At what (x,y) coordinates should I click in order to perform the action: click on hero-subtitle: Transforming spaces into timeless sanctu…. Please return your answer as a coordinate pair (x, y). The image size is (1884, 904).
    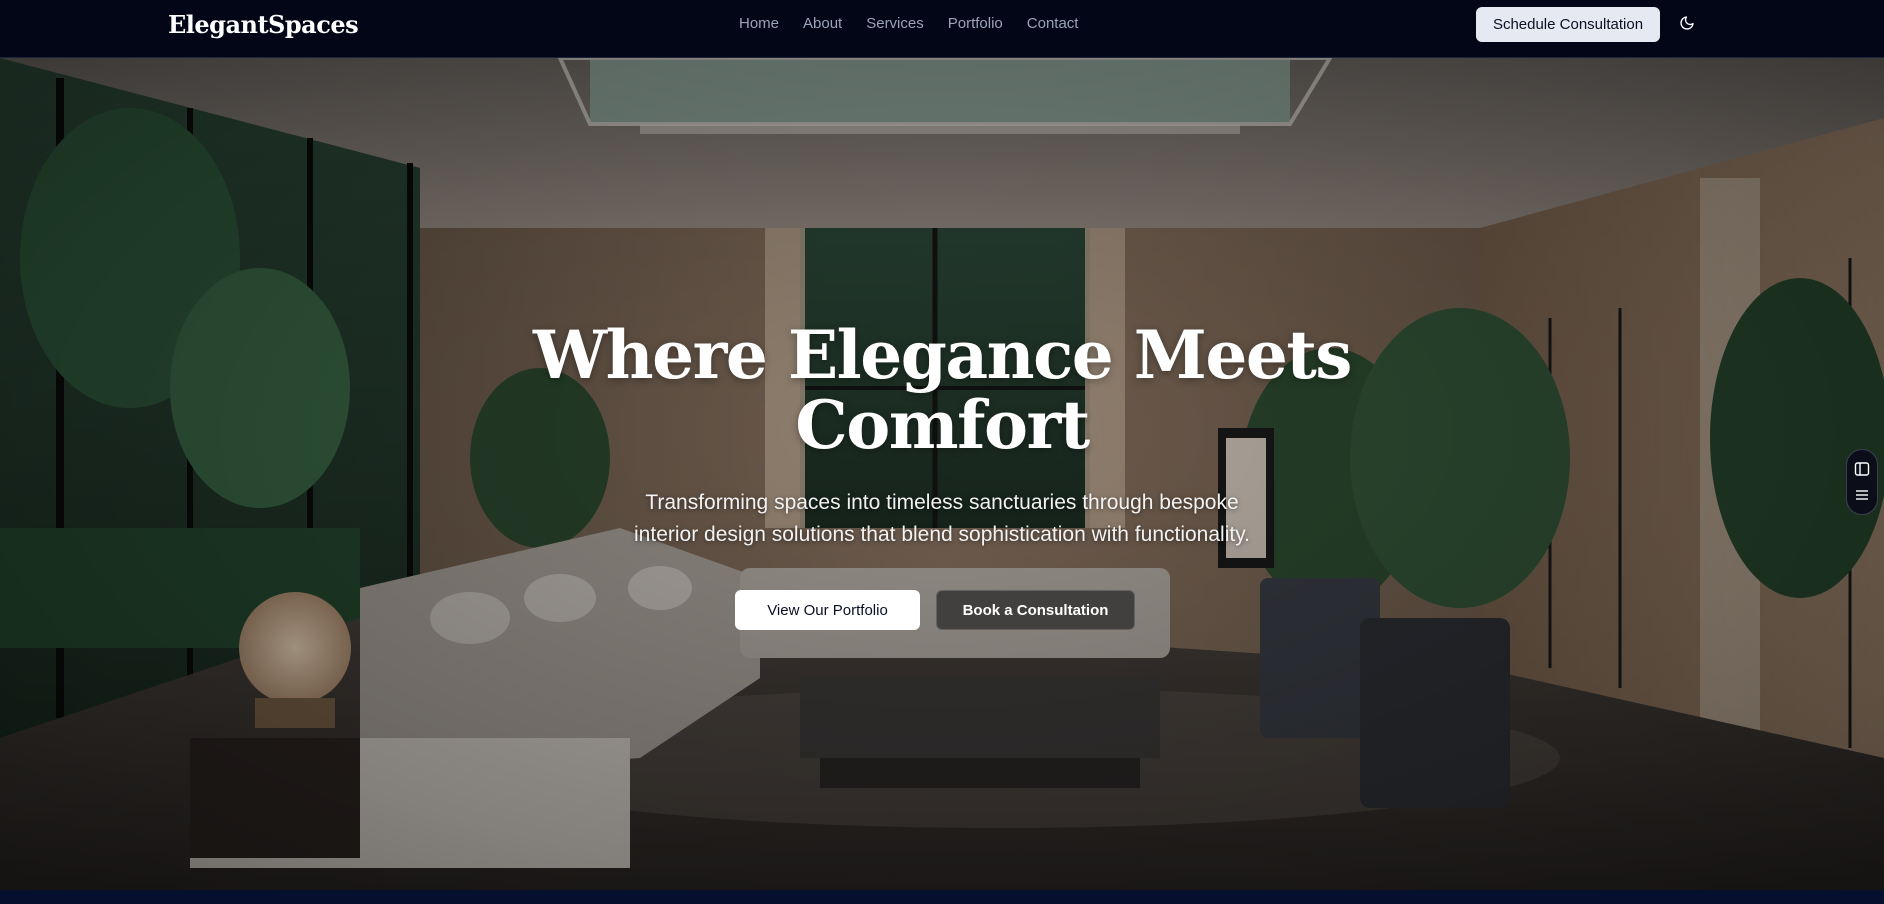
    Looking at the image, I should click on (942, 519).